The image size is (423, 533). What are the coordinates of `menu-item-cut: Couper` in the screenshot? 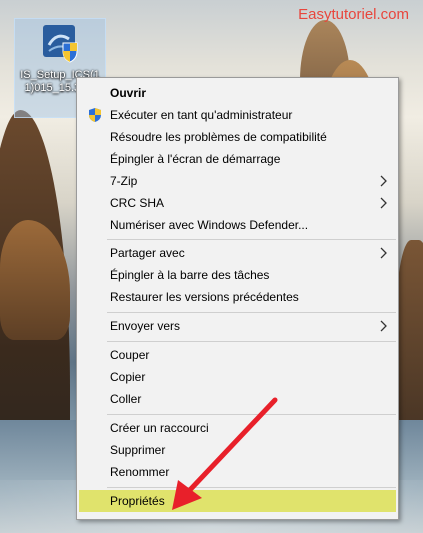 It's located at (237, 355).